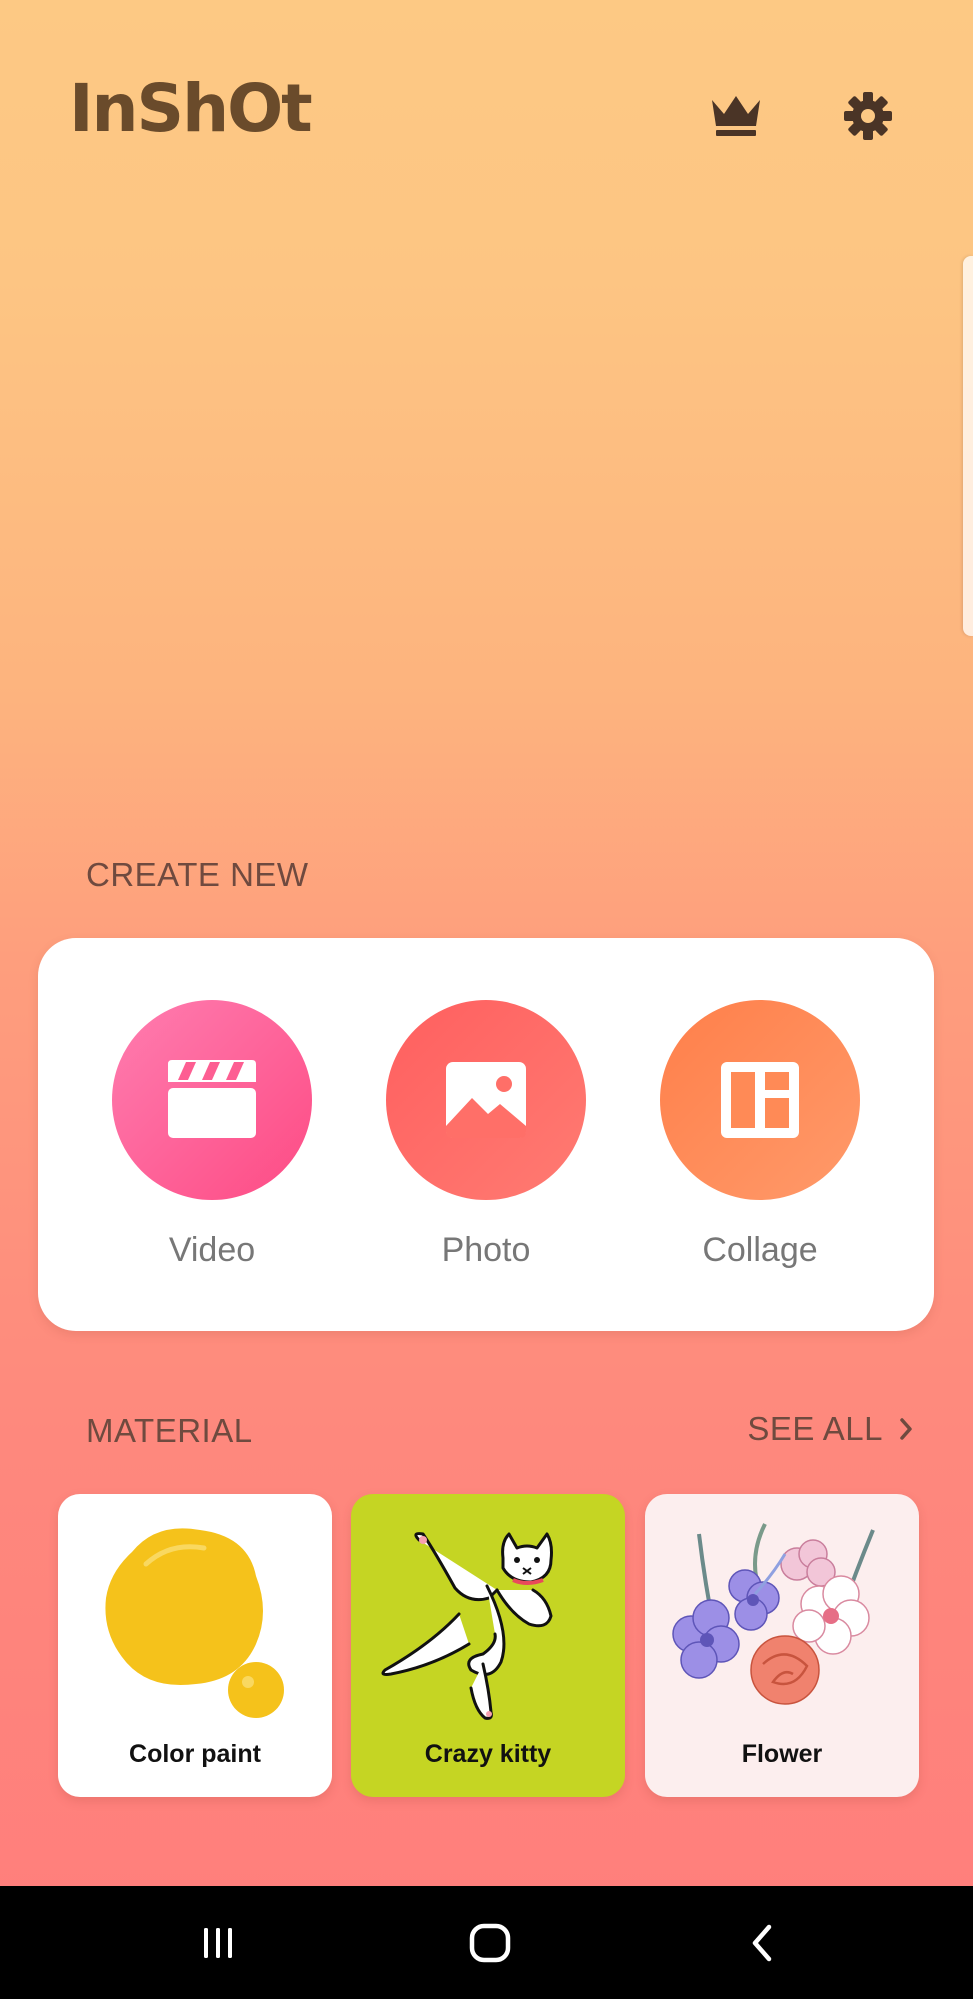 The image size is (973, 1999). What do you see at coordinates (968, 446) in the screenshot?
I see `side-panel-handle` at bounding box center [968, 446].